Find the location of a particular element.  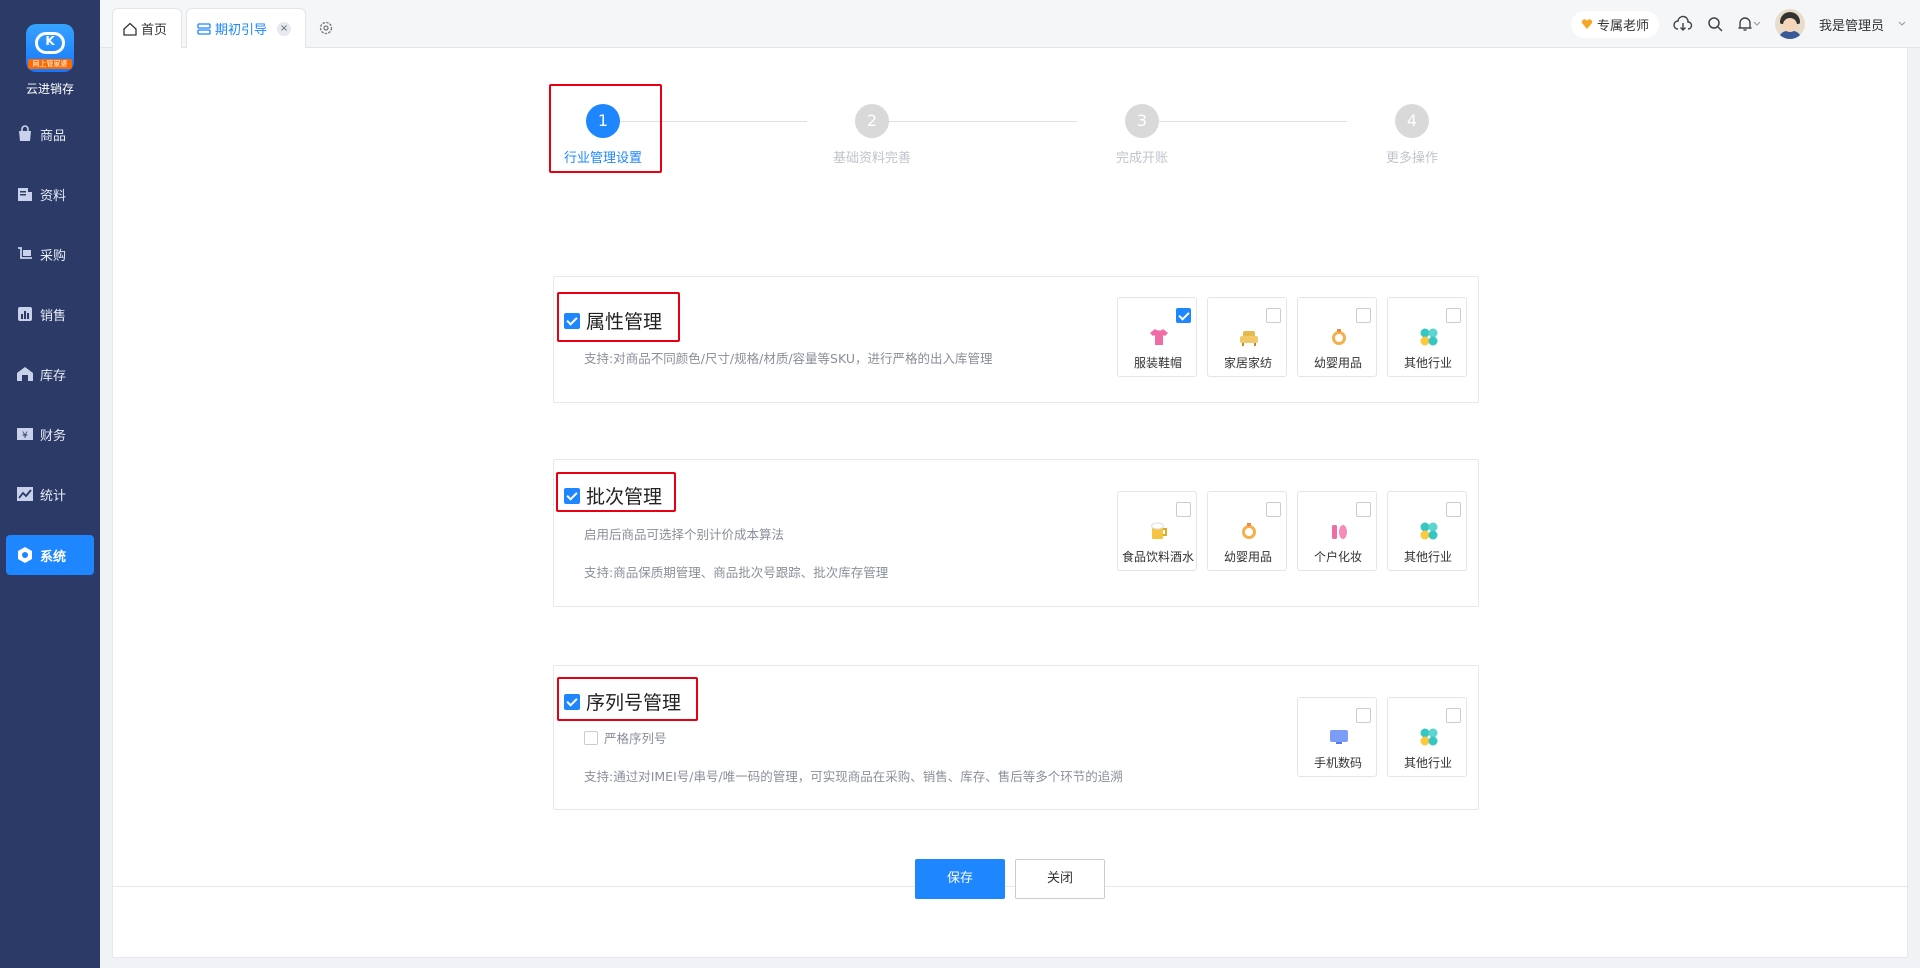

sidebar-item-purchase: 采购 is located at coordinates (50, 254).